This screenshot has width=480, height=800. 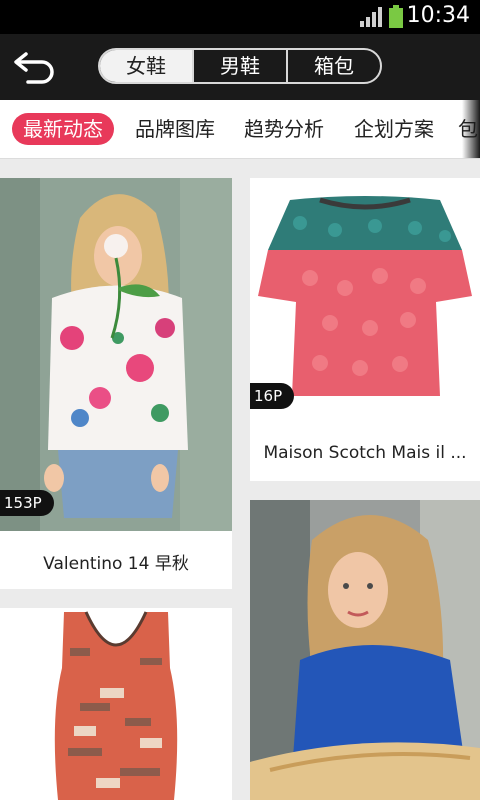 What do you see at coordinates (240, 17) in the screenshot?
I see `status-bar: 10:34` at bounding box center [240, 17].